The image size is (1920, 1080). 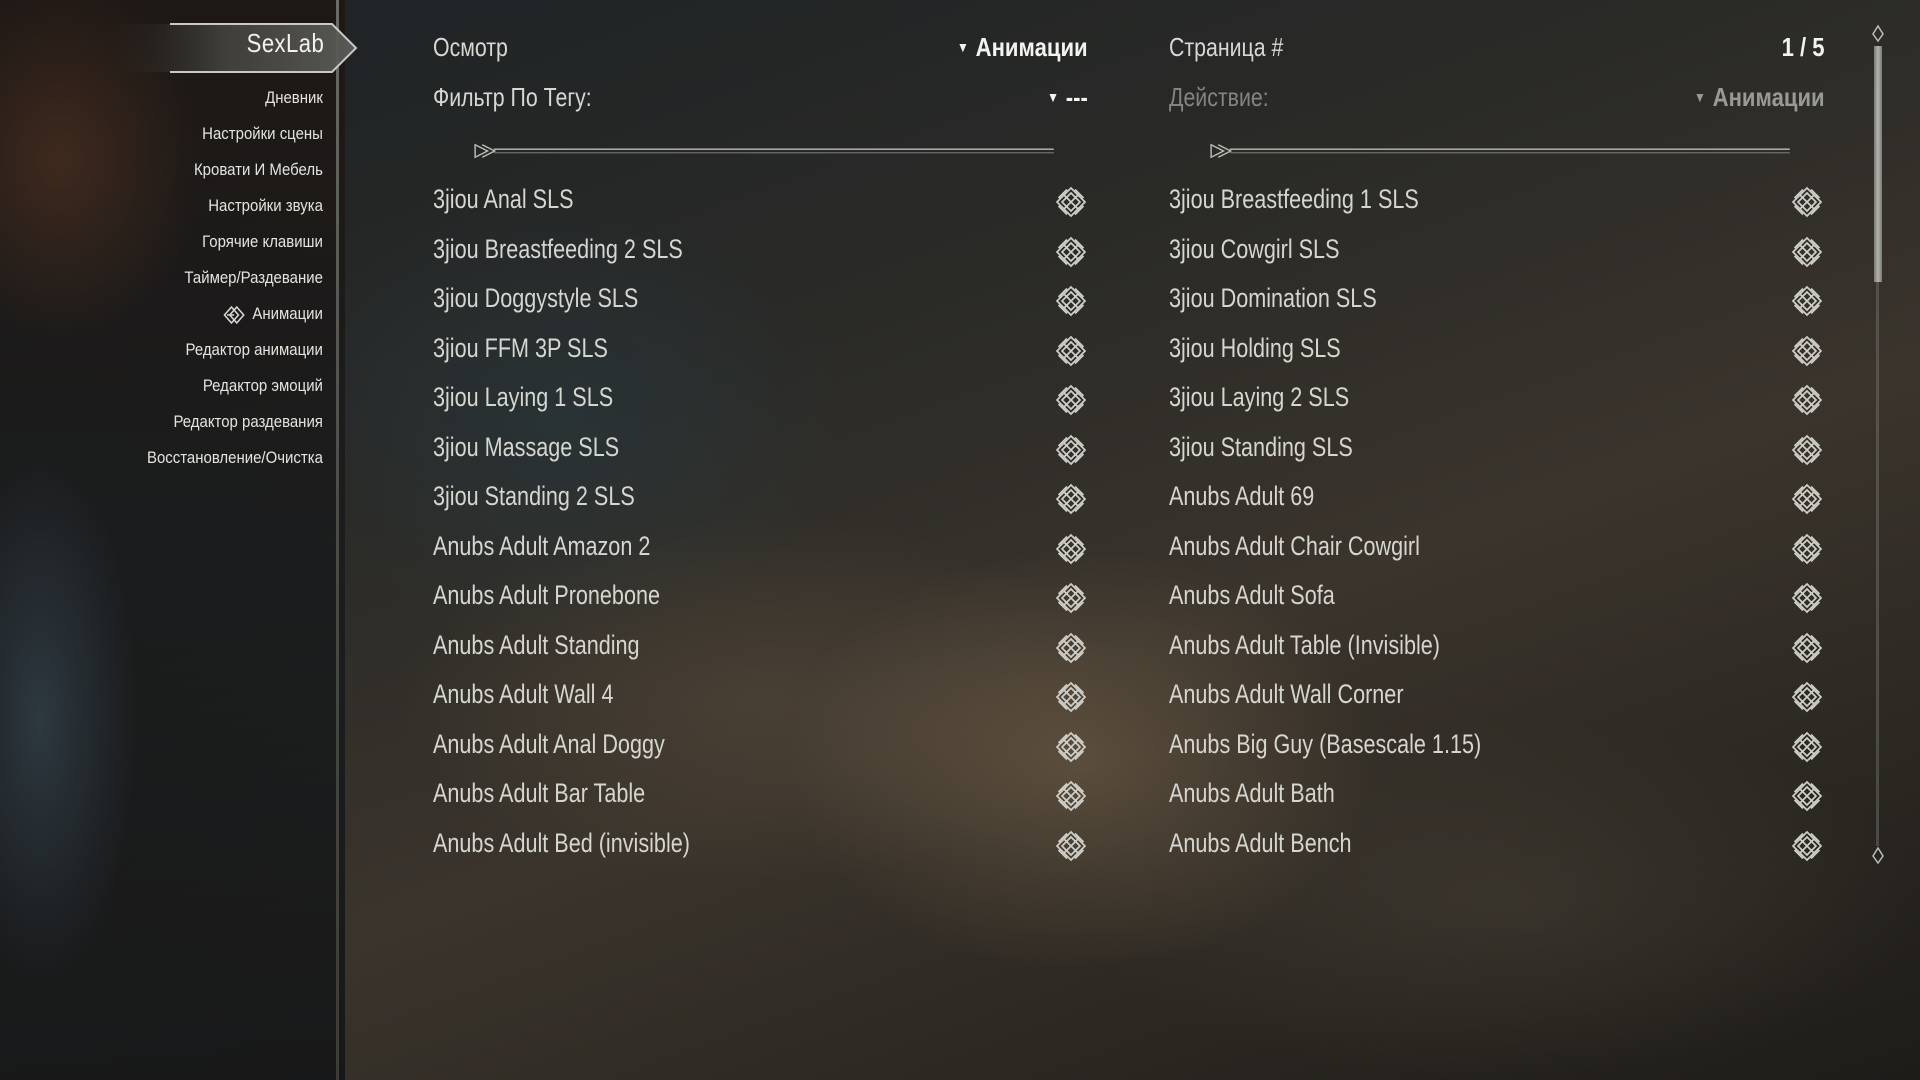 I want to click on list-item: Anubs Adult Bed (invisible), so click(x=763, y=848).